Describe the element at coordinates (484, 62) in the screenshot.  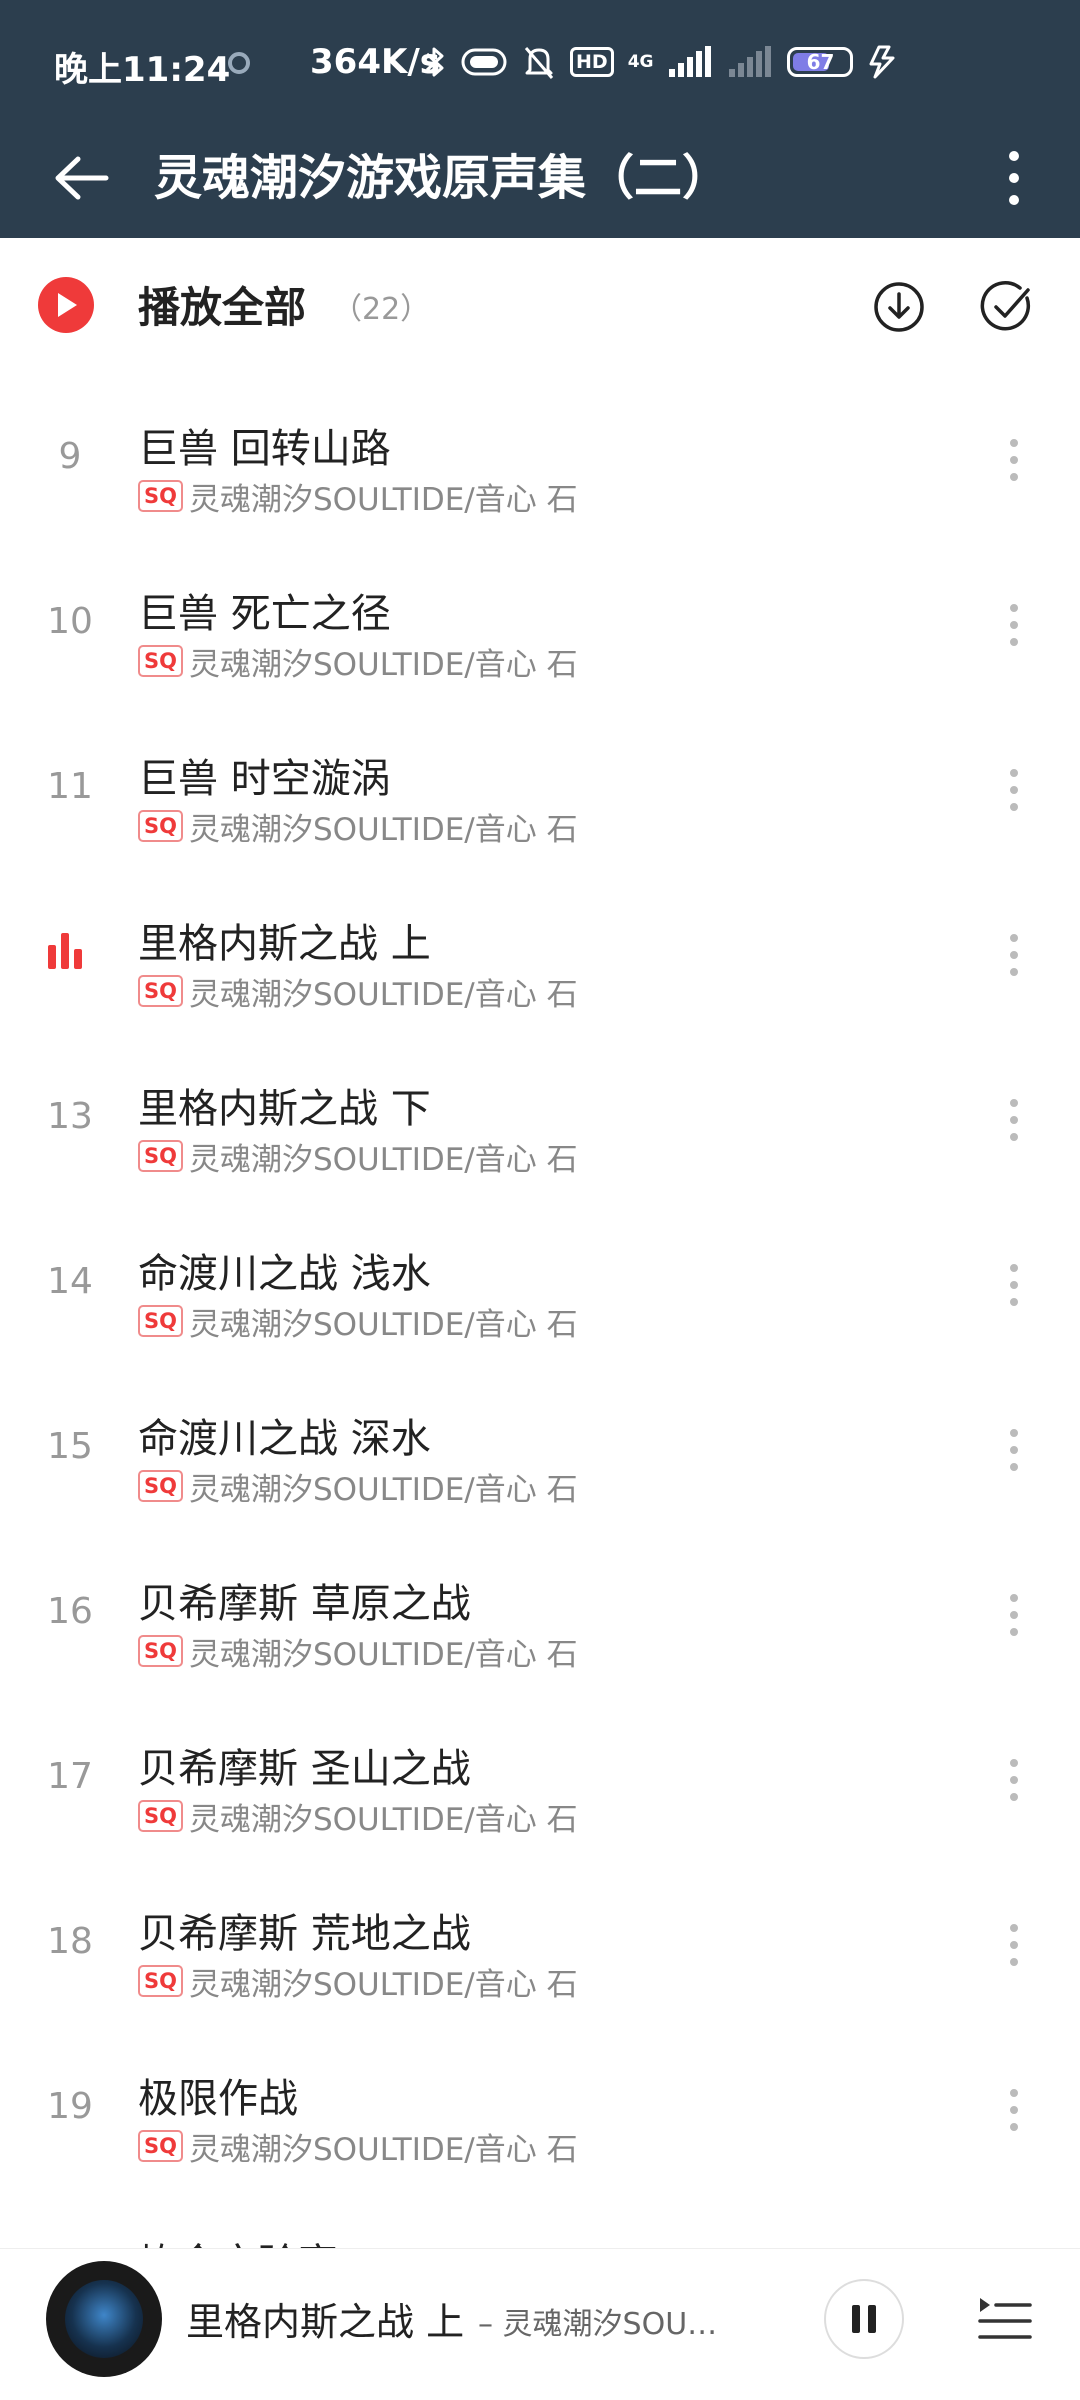
I see `vibrate-icon` at that location.